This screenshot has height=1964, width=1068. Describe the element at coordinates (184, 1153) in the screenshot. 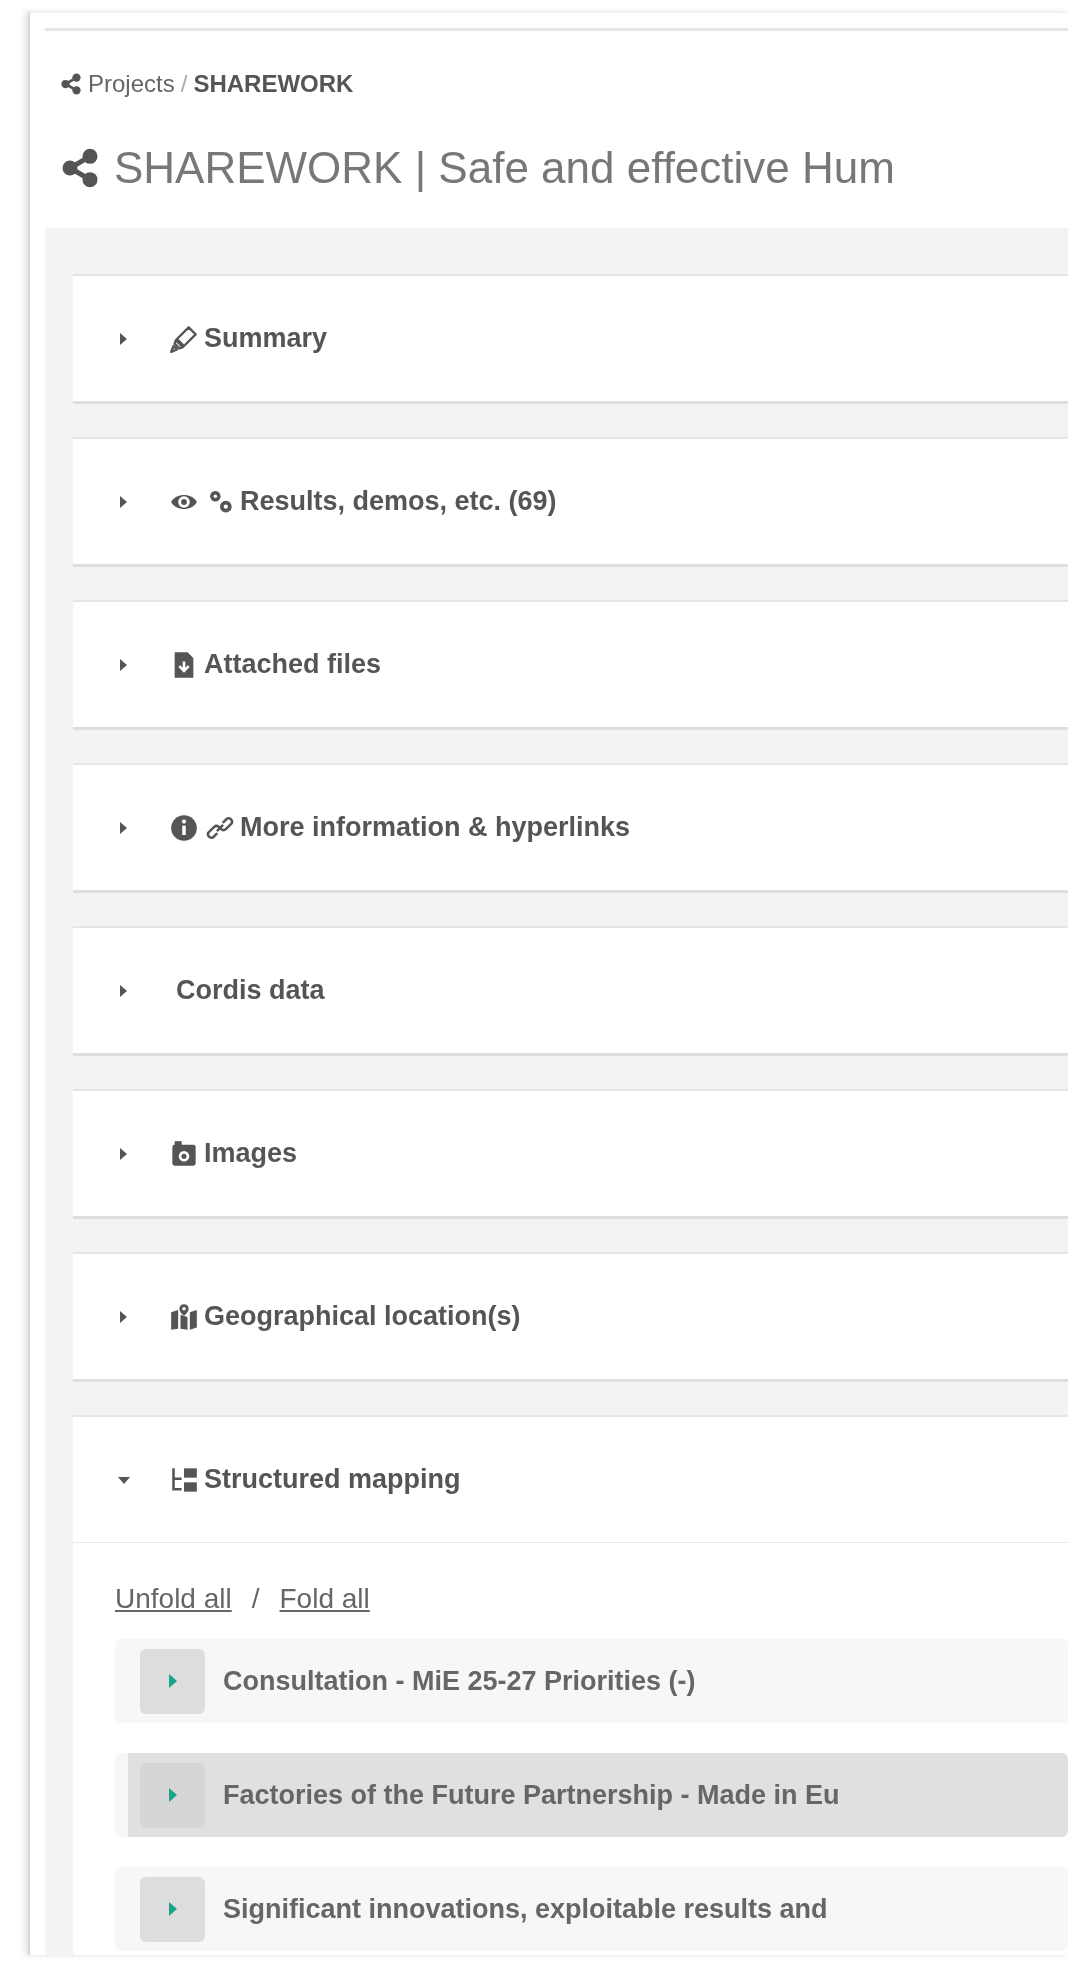

I see `camera-icon` at that location.